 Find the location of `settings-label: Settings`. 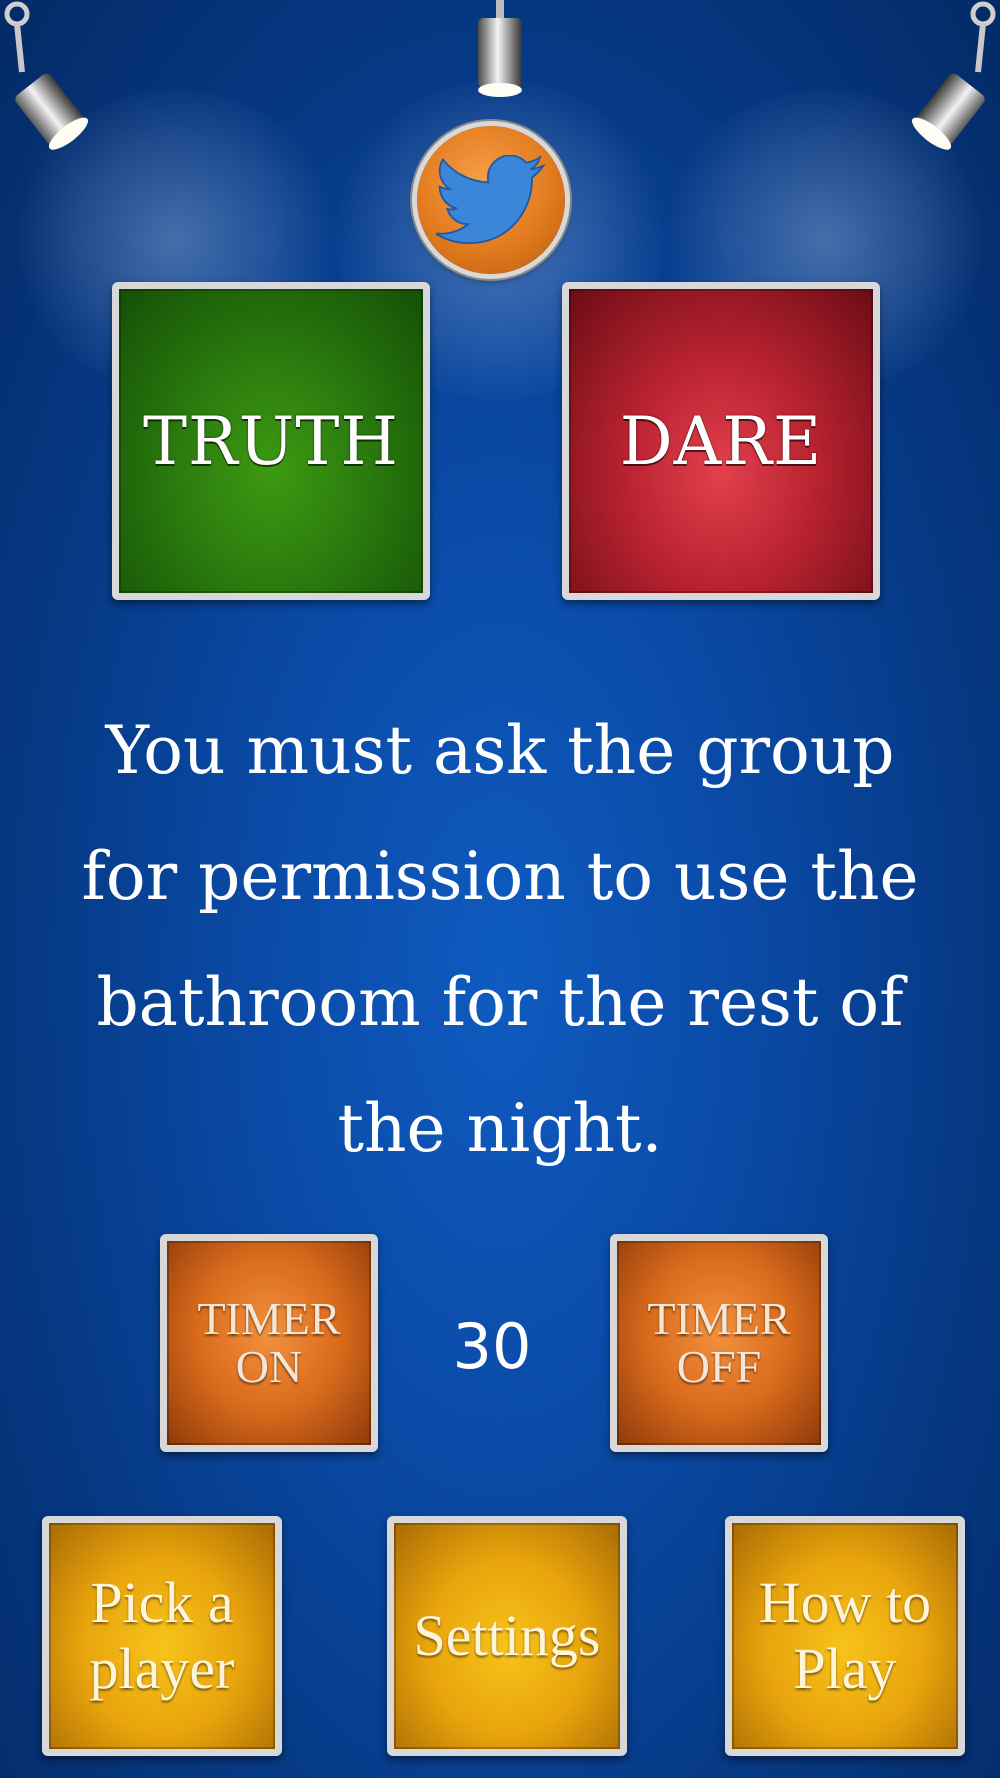

settings-label: Settings is located at coordinates (507, 1635).